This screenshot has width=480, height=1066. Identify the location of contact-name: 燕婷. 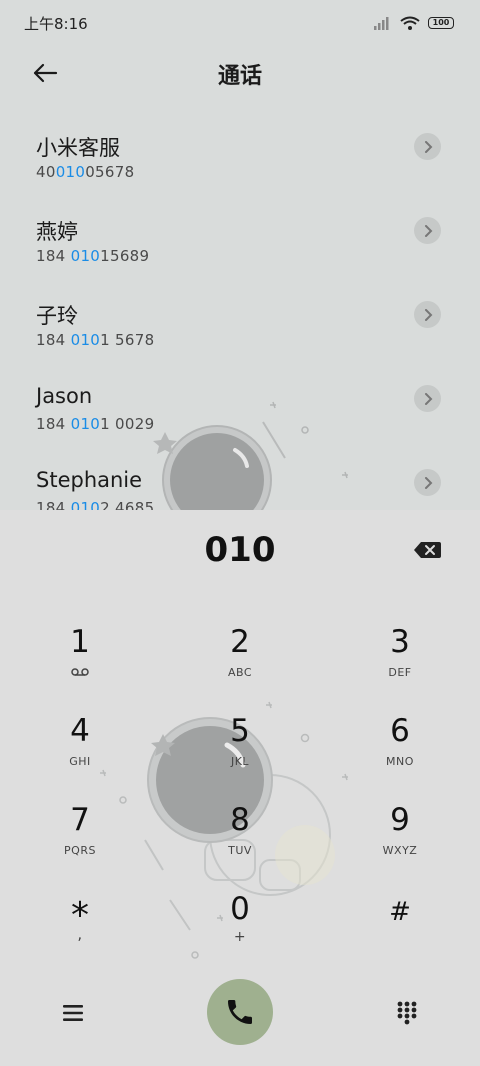
(57, 232).